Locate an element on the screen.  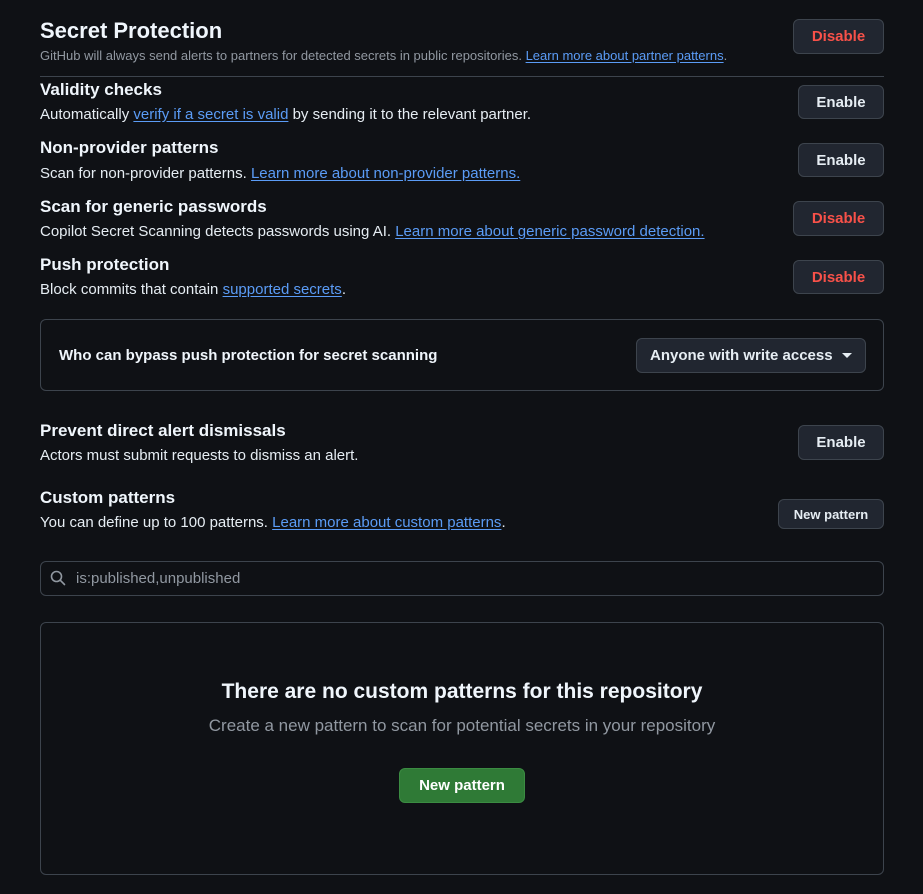
divider is located at coordinates (462, 76).